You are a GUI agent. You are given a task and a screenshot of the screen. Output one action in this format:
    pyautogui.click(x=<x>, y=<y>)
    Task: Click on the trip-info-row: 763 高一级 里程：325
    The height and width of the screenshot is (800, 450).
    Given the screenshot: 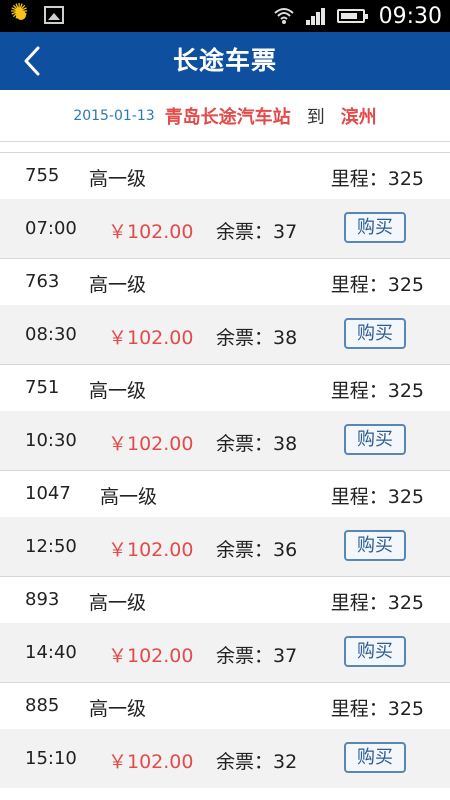 What is the action you would take?
    pyautogui.click(x=225, y=282)
    